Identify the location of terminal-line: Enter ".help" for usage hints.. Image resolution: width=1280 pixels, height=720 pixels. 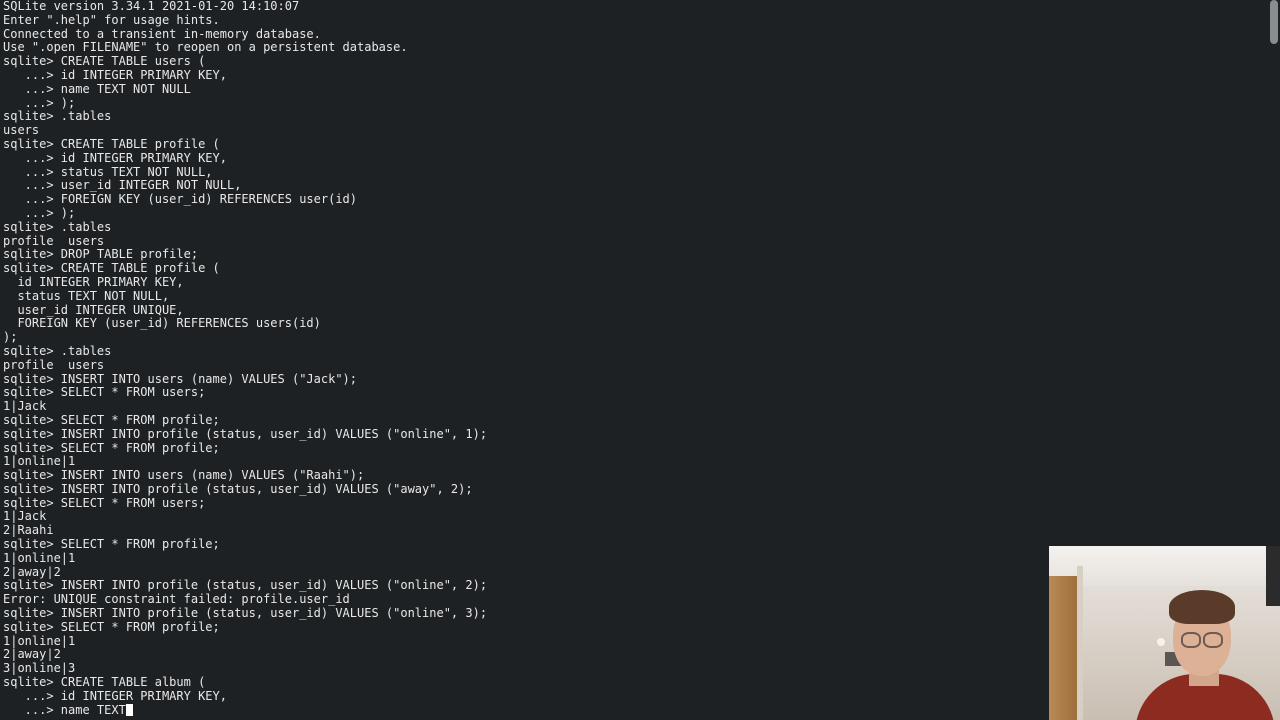
(111, 19).